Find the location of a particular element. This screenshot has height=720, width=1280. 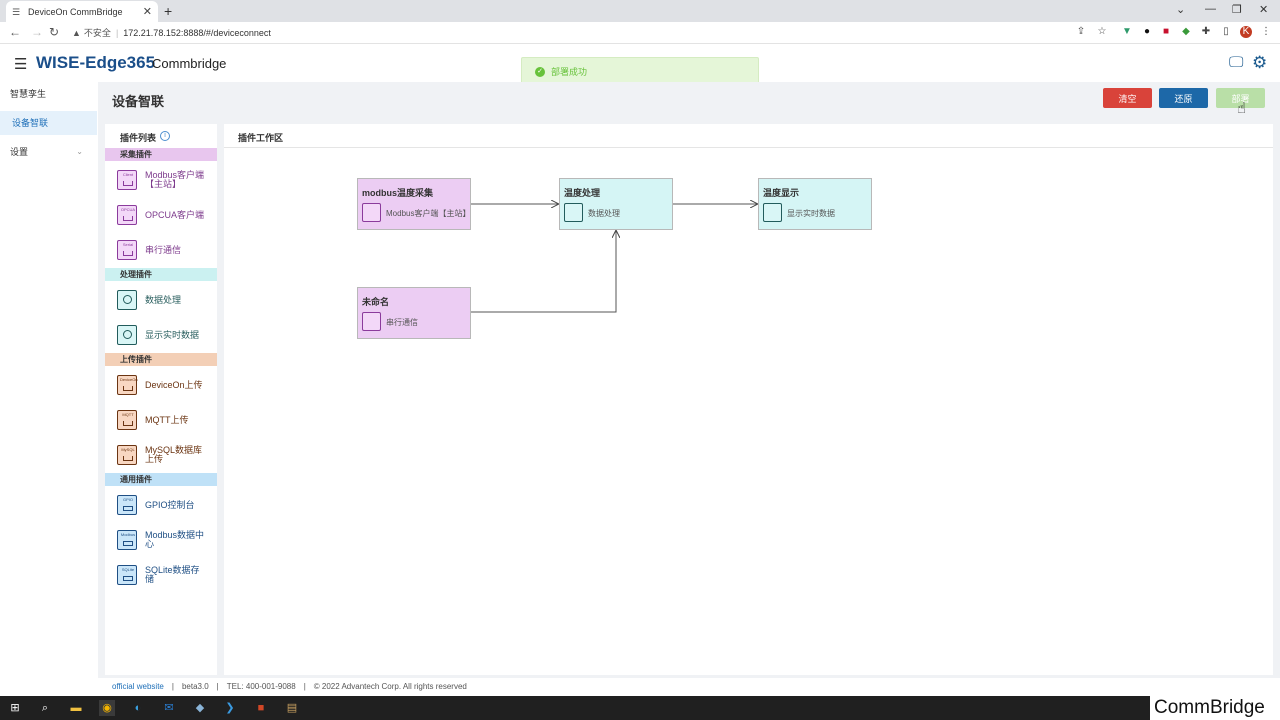

node-title: modbus温度采集 is located at coordinates (397, 193).